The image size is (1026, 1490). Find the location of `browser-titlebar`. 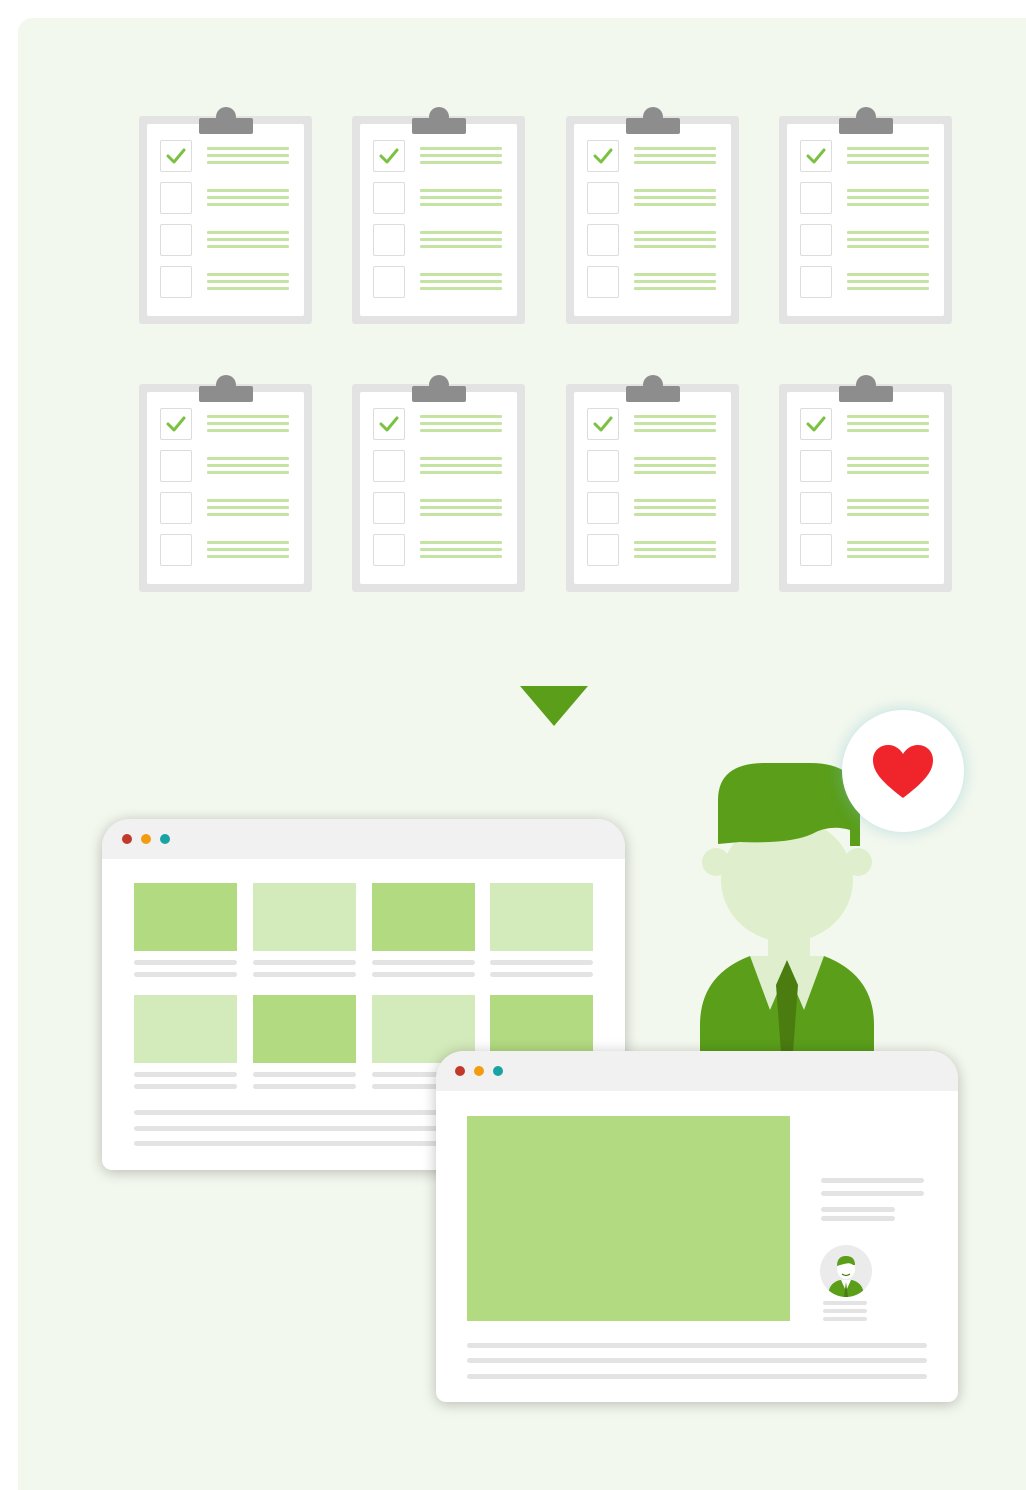

browser-titlebar is located at coordinates (363, 839).